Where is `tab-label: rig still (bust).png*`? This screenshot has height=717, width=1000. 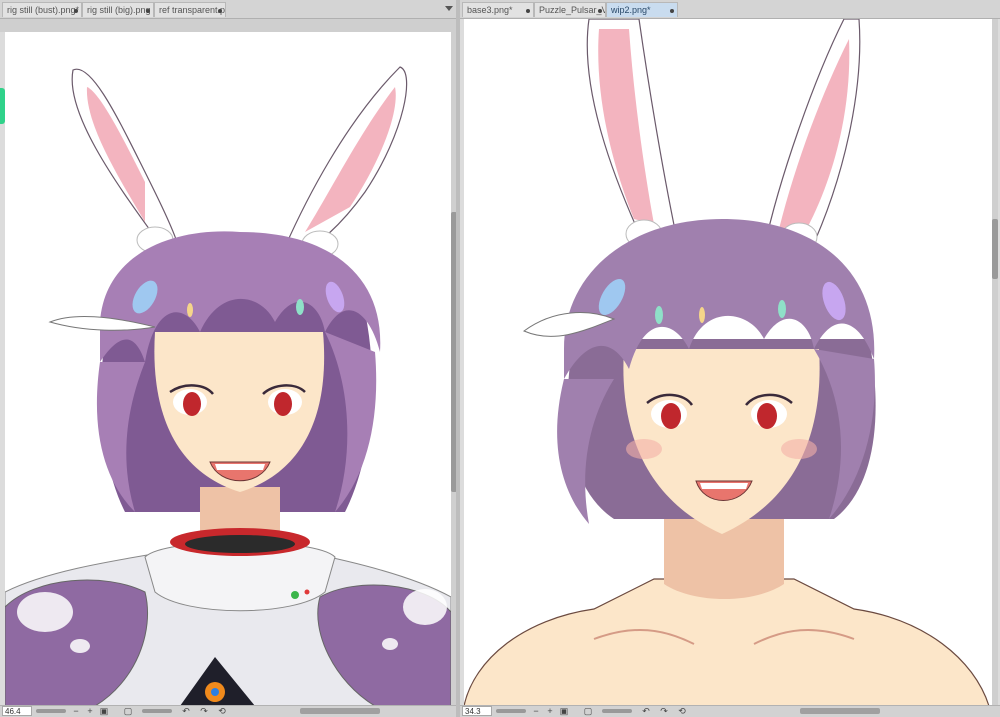 tab-label: rig still (bust).png* is located at coordinates (43, 10).